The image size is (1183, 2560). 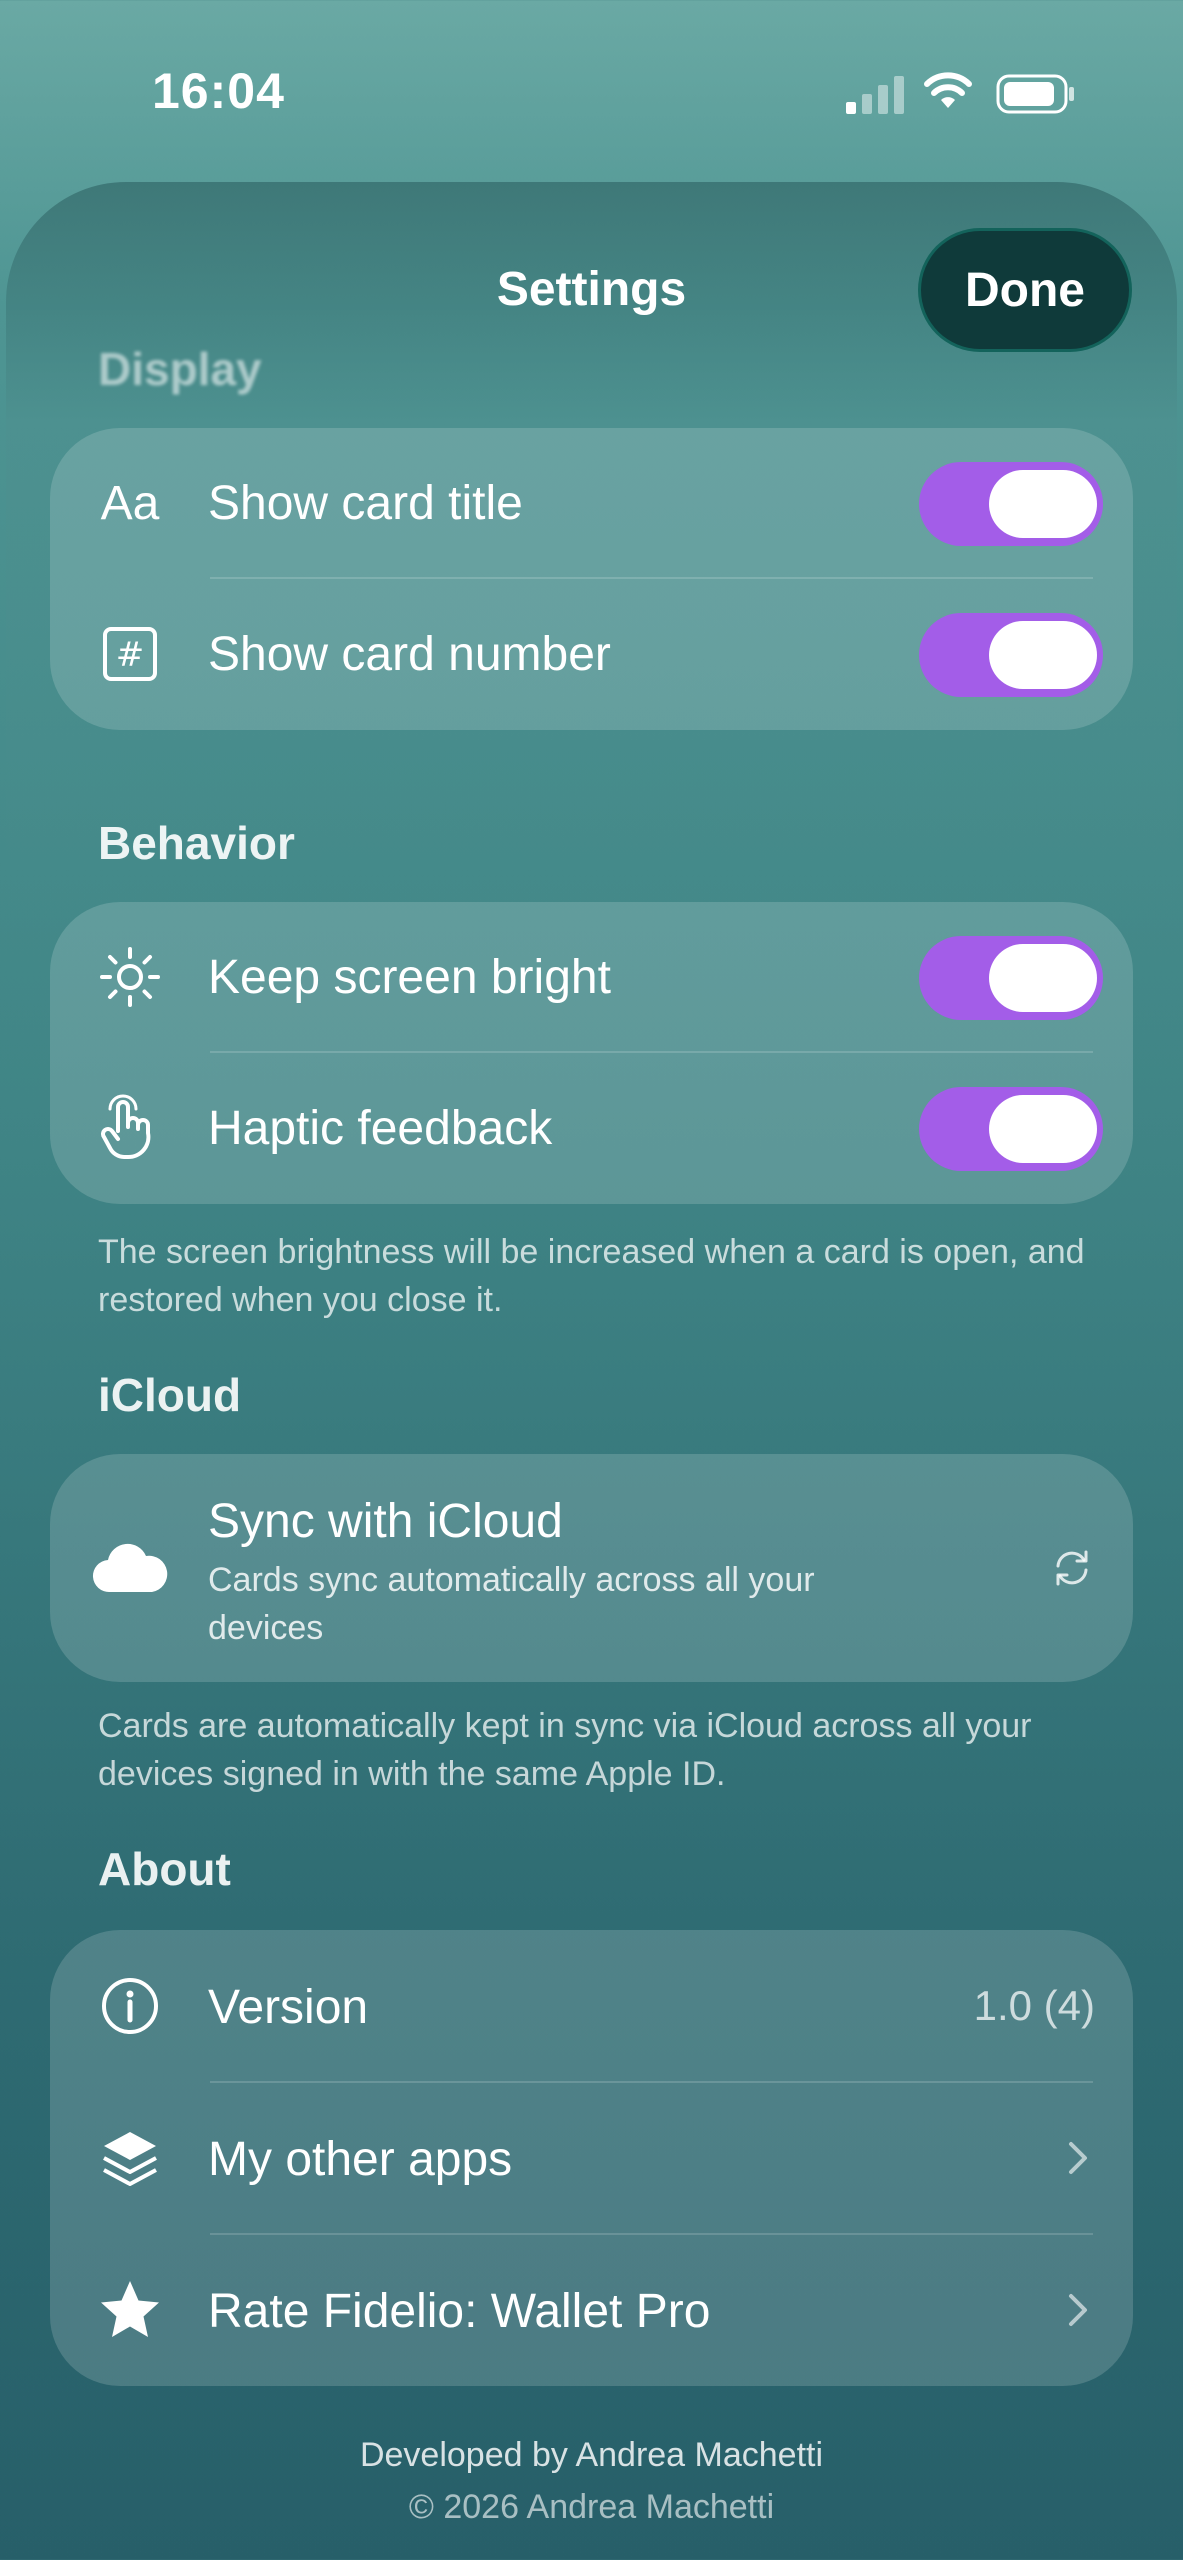 I want to click on haptic-feedback-toggle, so click(x=1011, y=1129).